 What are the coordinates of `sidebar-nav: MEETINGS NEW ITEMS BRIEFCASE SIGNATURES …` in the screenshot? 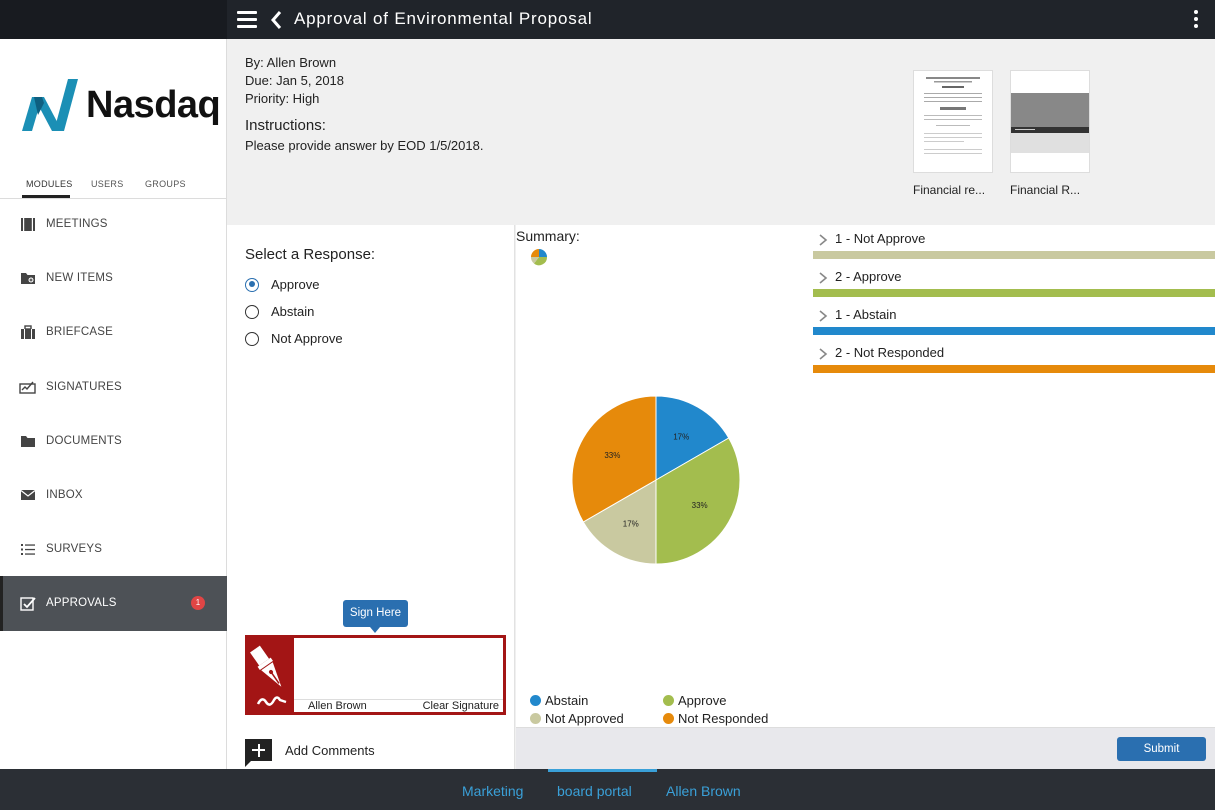 It's located at (113, 414).